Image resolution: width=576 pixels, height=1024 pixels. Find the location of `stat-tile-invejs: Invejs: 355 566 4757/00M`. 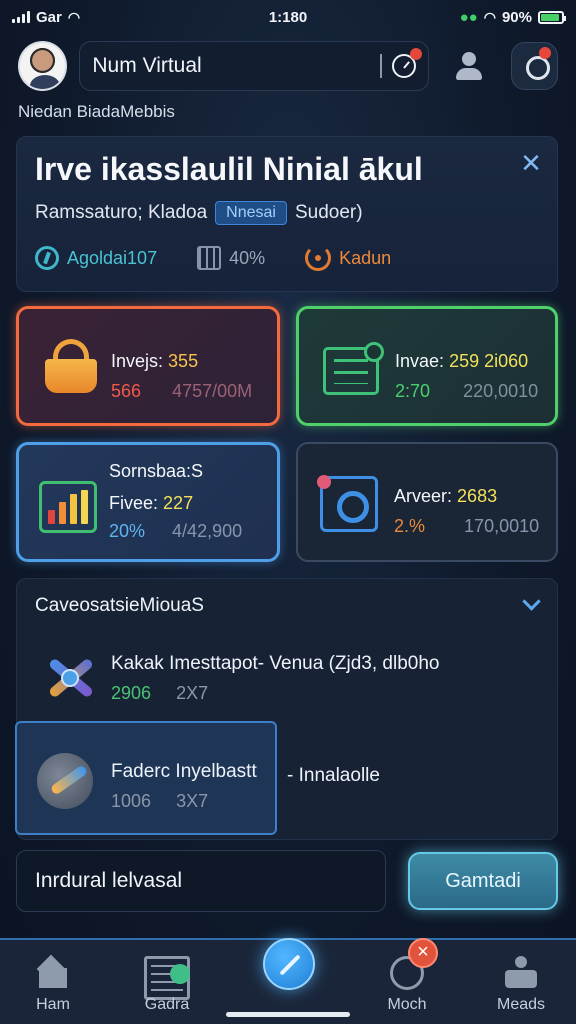

stat-tile-invejs: Invejs: 355 566 4757/00M is located at coordinates (148, 366).